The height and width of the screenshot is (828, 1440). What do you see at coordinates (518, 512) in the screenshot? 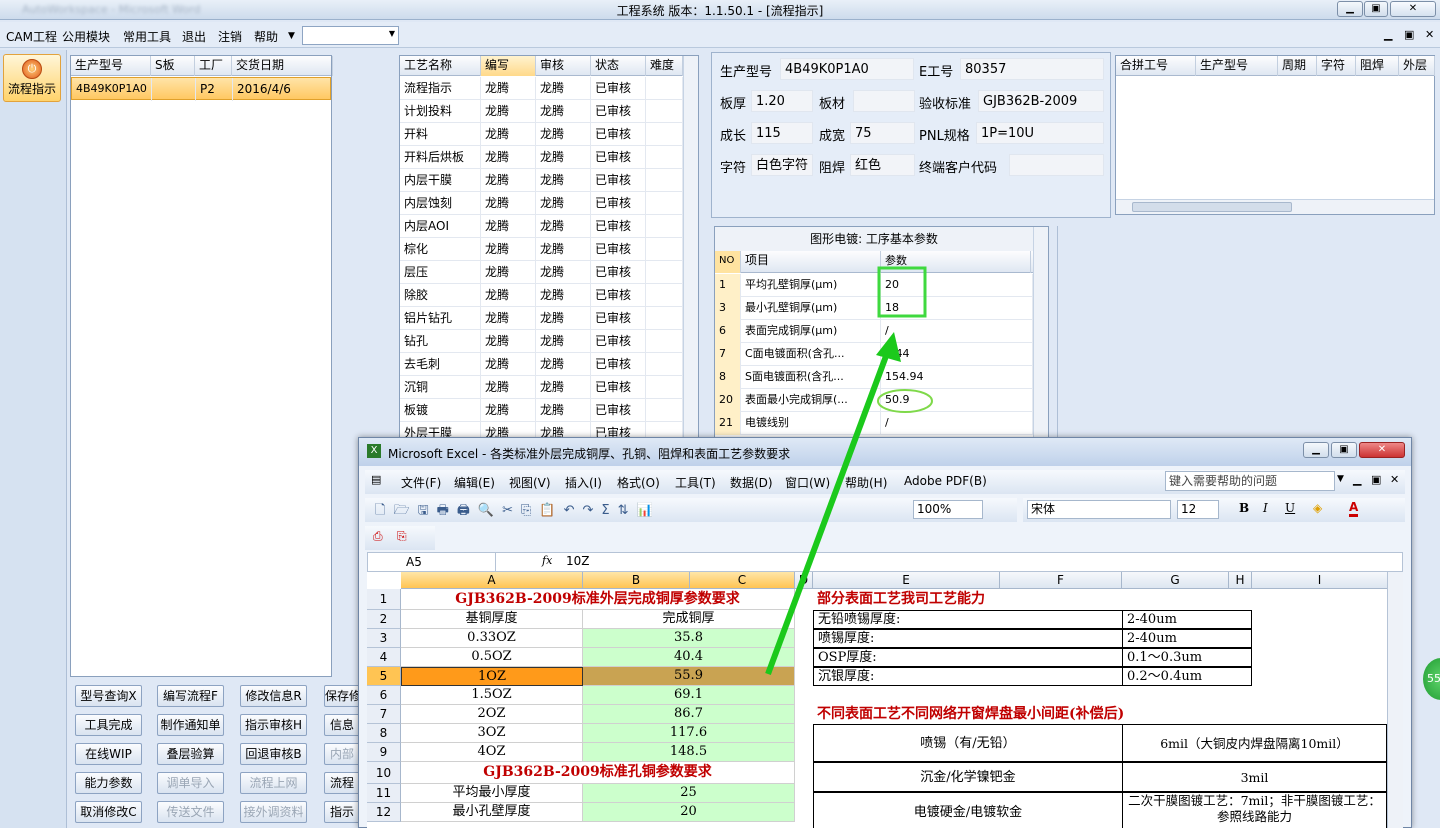
I see `toolbar-icons: 🗋🗁🖫🖶🖨🔍✂⎘📋↶↷Σ⇅📊` at bounding box center [518, 512].